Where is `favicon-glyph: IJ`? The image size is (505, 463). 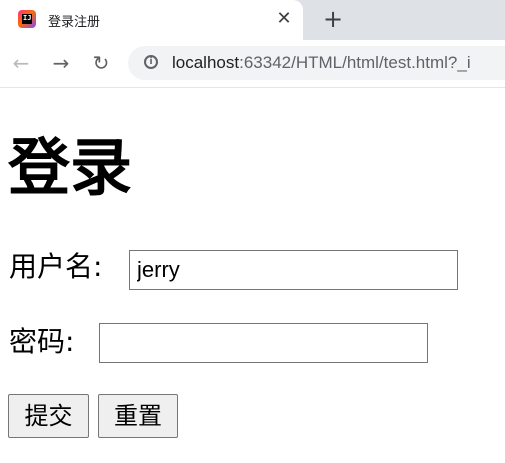 favicon-glyph: IJ is located at coordinates (27, 18).